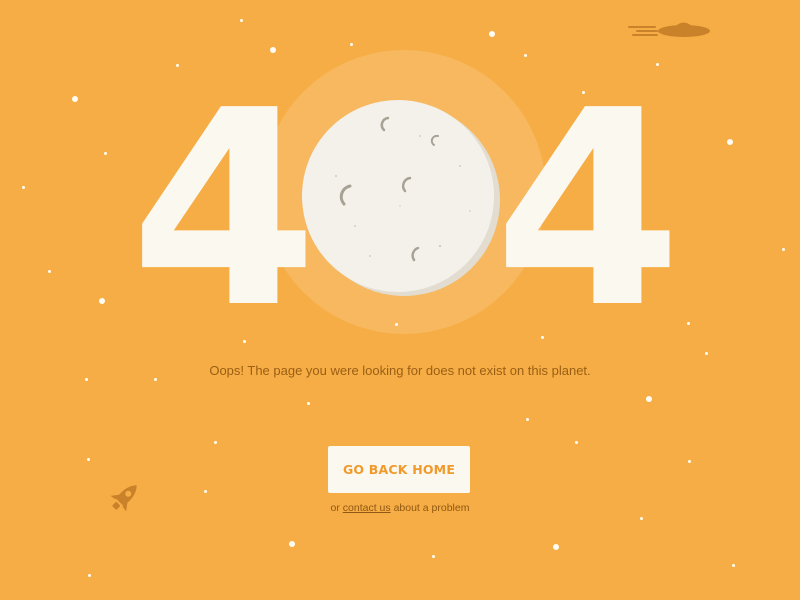 The height and width of the screenshot is (600, 800). Describe the element at coordinates (669, 29) in the screenshot. I see `ufo-icon` at that location.